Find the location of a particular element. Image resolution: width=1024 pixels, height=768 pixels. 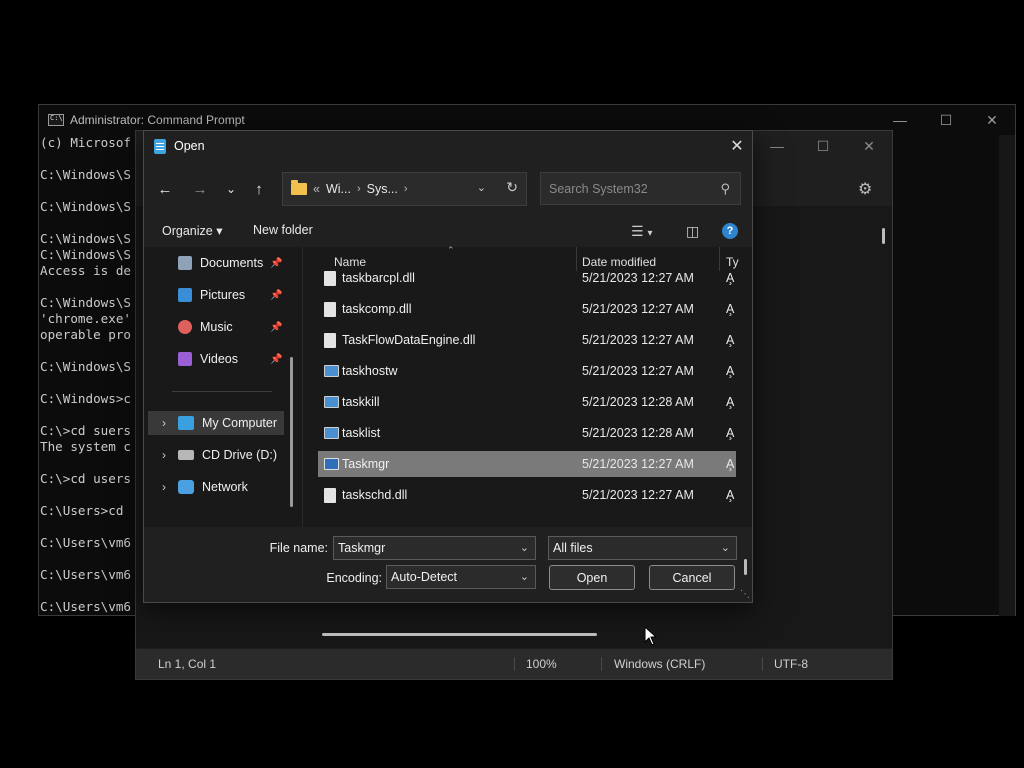

filename-label: File name: is located at coordinates (298, 548).